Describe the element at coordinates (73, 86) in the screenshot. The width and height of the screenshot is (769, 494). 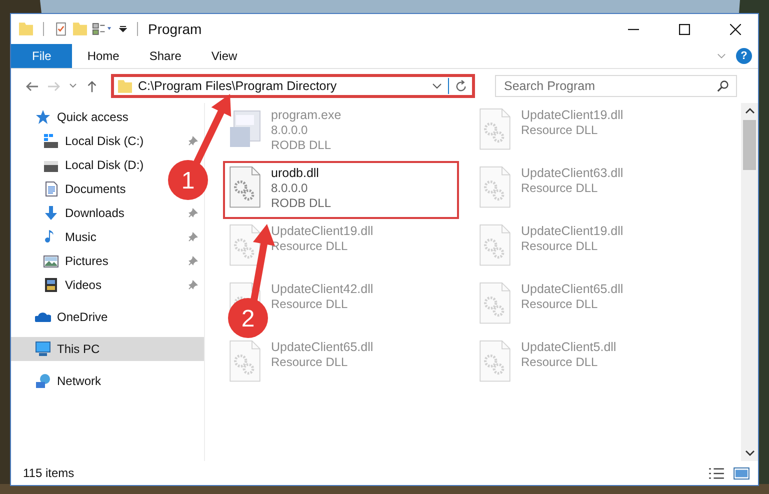
I see `recent-dropdown-icon` at that location.